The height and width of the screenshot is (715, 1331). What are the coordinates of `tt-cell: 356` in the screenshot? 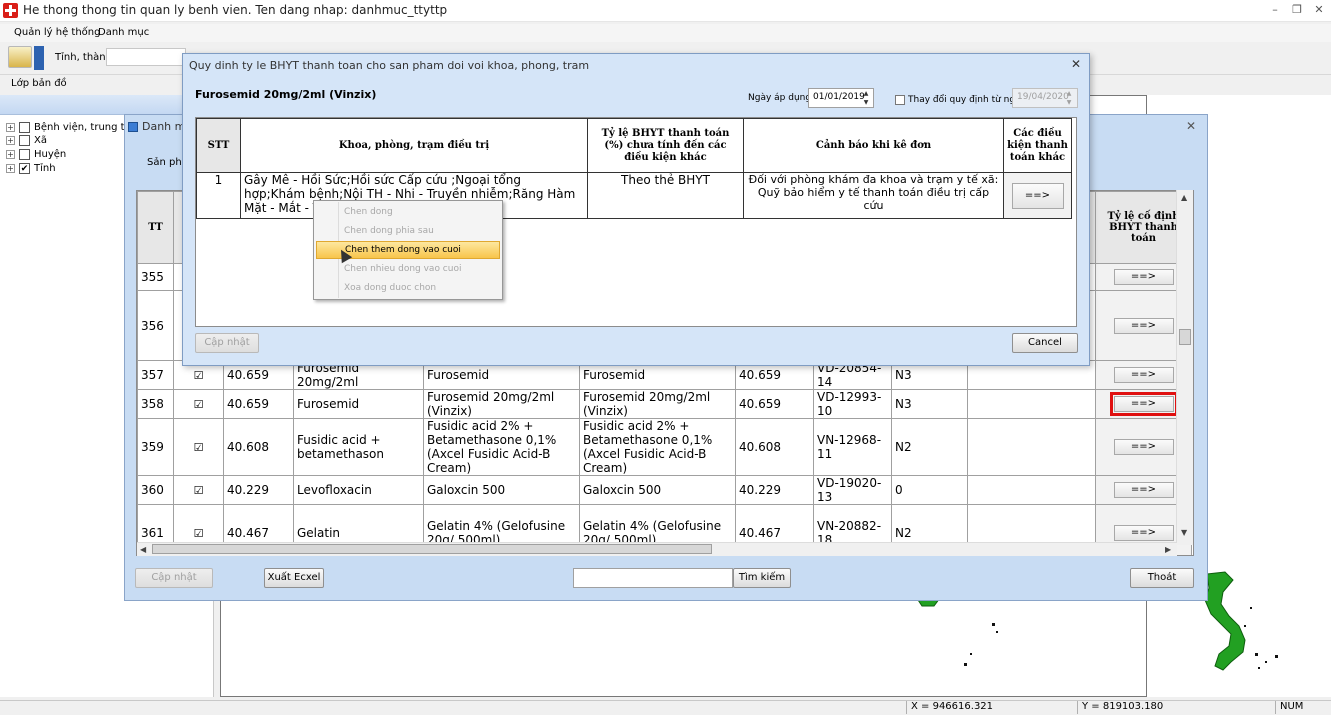 It's located at (155, 325).